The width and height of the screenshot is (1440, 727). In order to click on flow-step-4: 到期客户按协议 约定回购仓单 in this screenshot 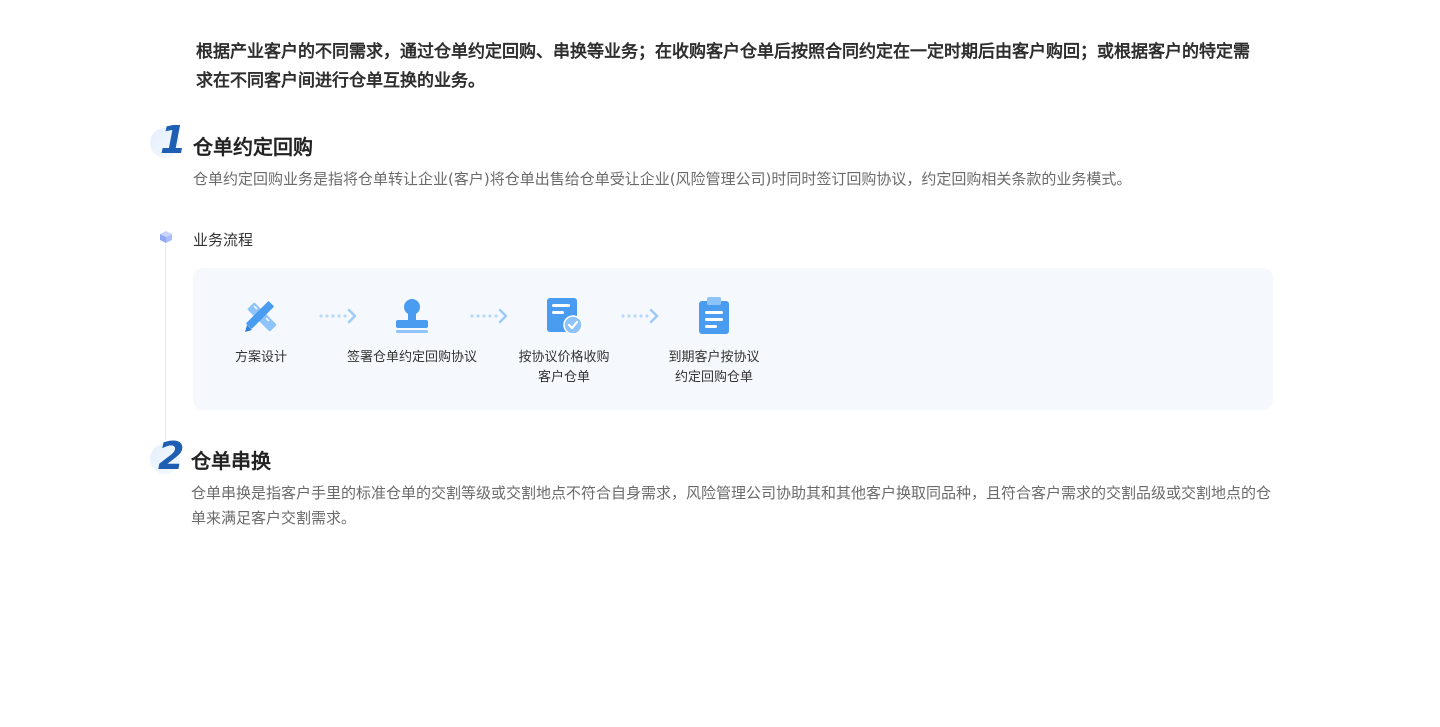, I will do `click(714, 342)`.